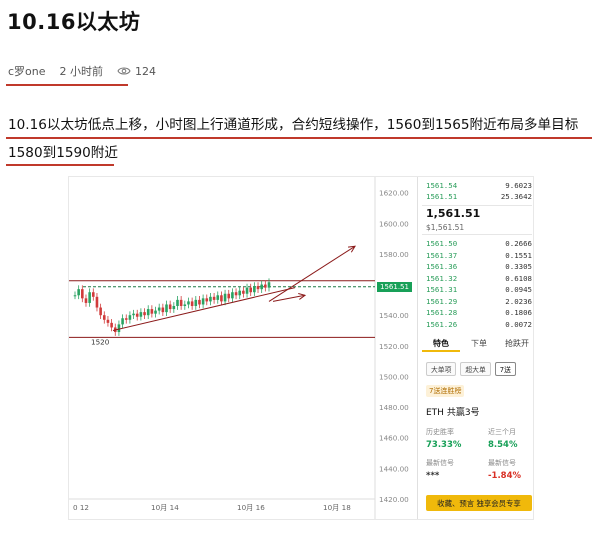 The width and height of the screenshot is (600, 543). What do you see at coordinates (518, 312) in the screenshot?
I see `bid-qty: 0.1806` at bounding box center [518, 312].